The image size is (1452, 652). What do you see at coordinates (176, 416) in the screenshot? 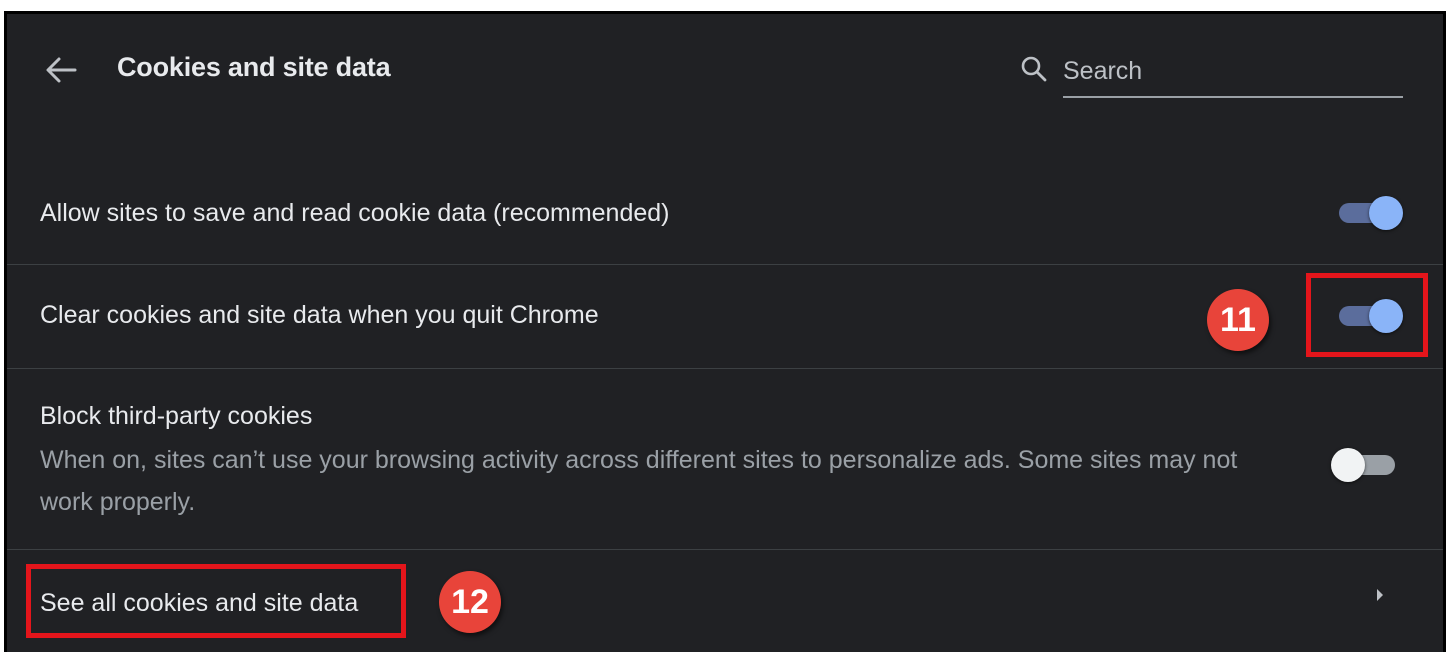
I see `setting-label: Block third-party cookies` at bounding box center [176, 416].